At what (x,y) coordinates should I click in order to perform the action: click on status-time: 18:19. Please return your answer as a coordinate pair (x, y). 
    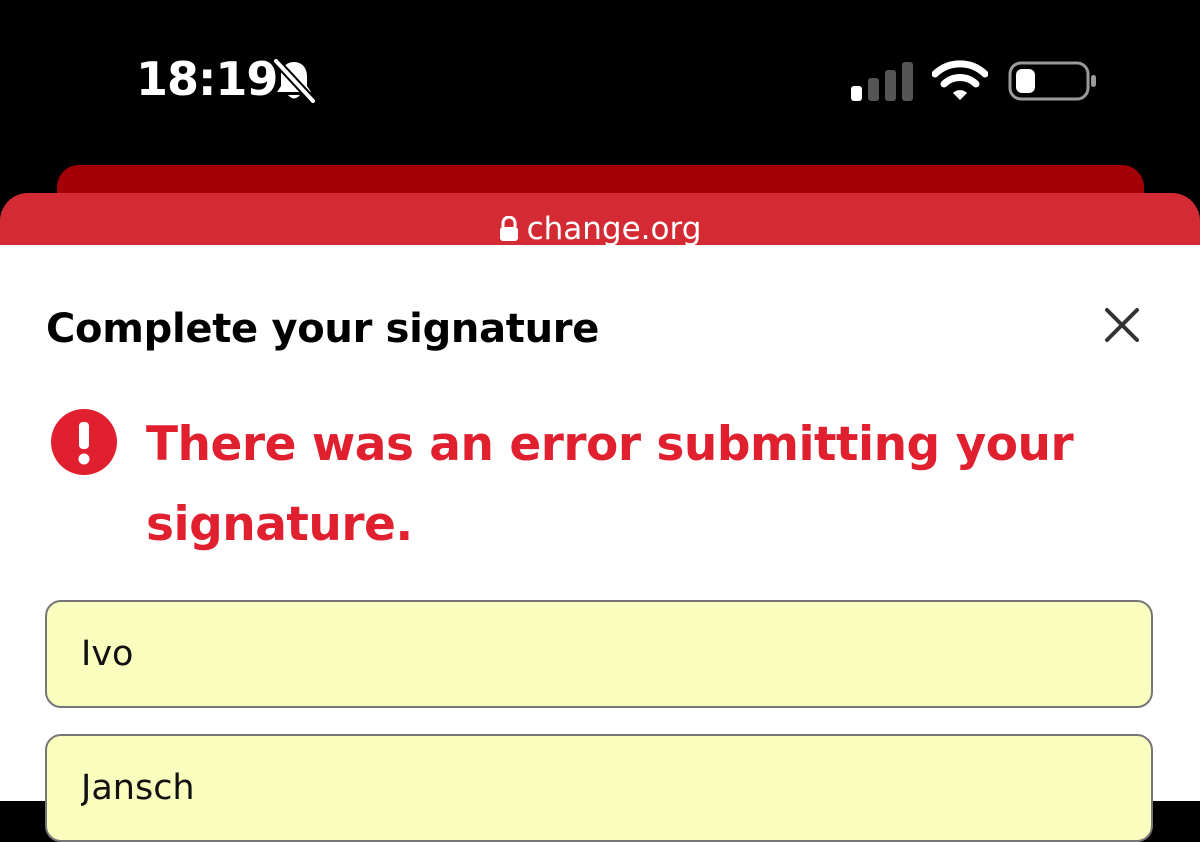
    Looking at the image, I should click on (207, 79).